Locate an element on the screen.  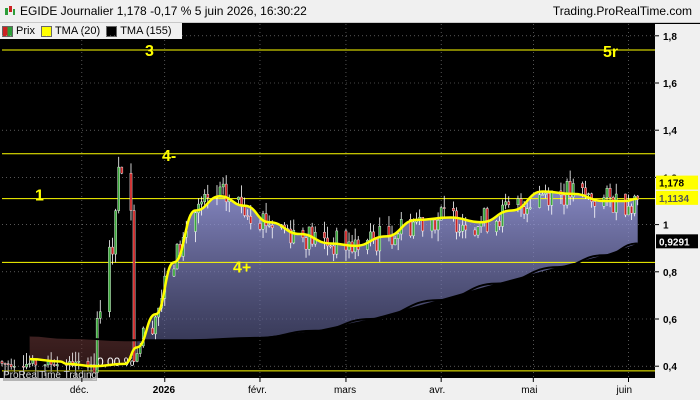
price-swatch-icon is located at coordinates (7, 31).